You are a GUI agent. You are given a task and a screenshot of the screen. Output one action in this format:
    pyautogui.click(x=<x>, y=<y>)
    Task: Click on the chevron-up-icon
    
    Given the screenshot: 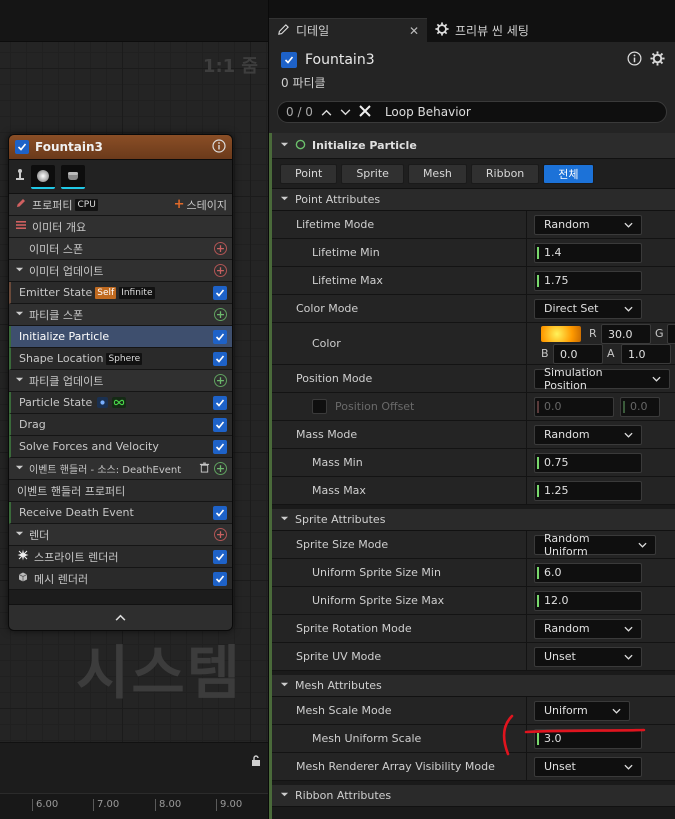 What is the action you would take?
    pyautogui.click(x=326, y=112)
    